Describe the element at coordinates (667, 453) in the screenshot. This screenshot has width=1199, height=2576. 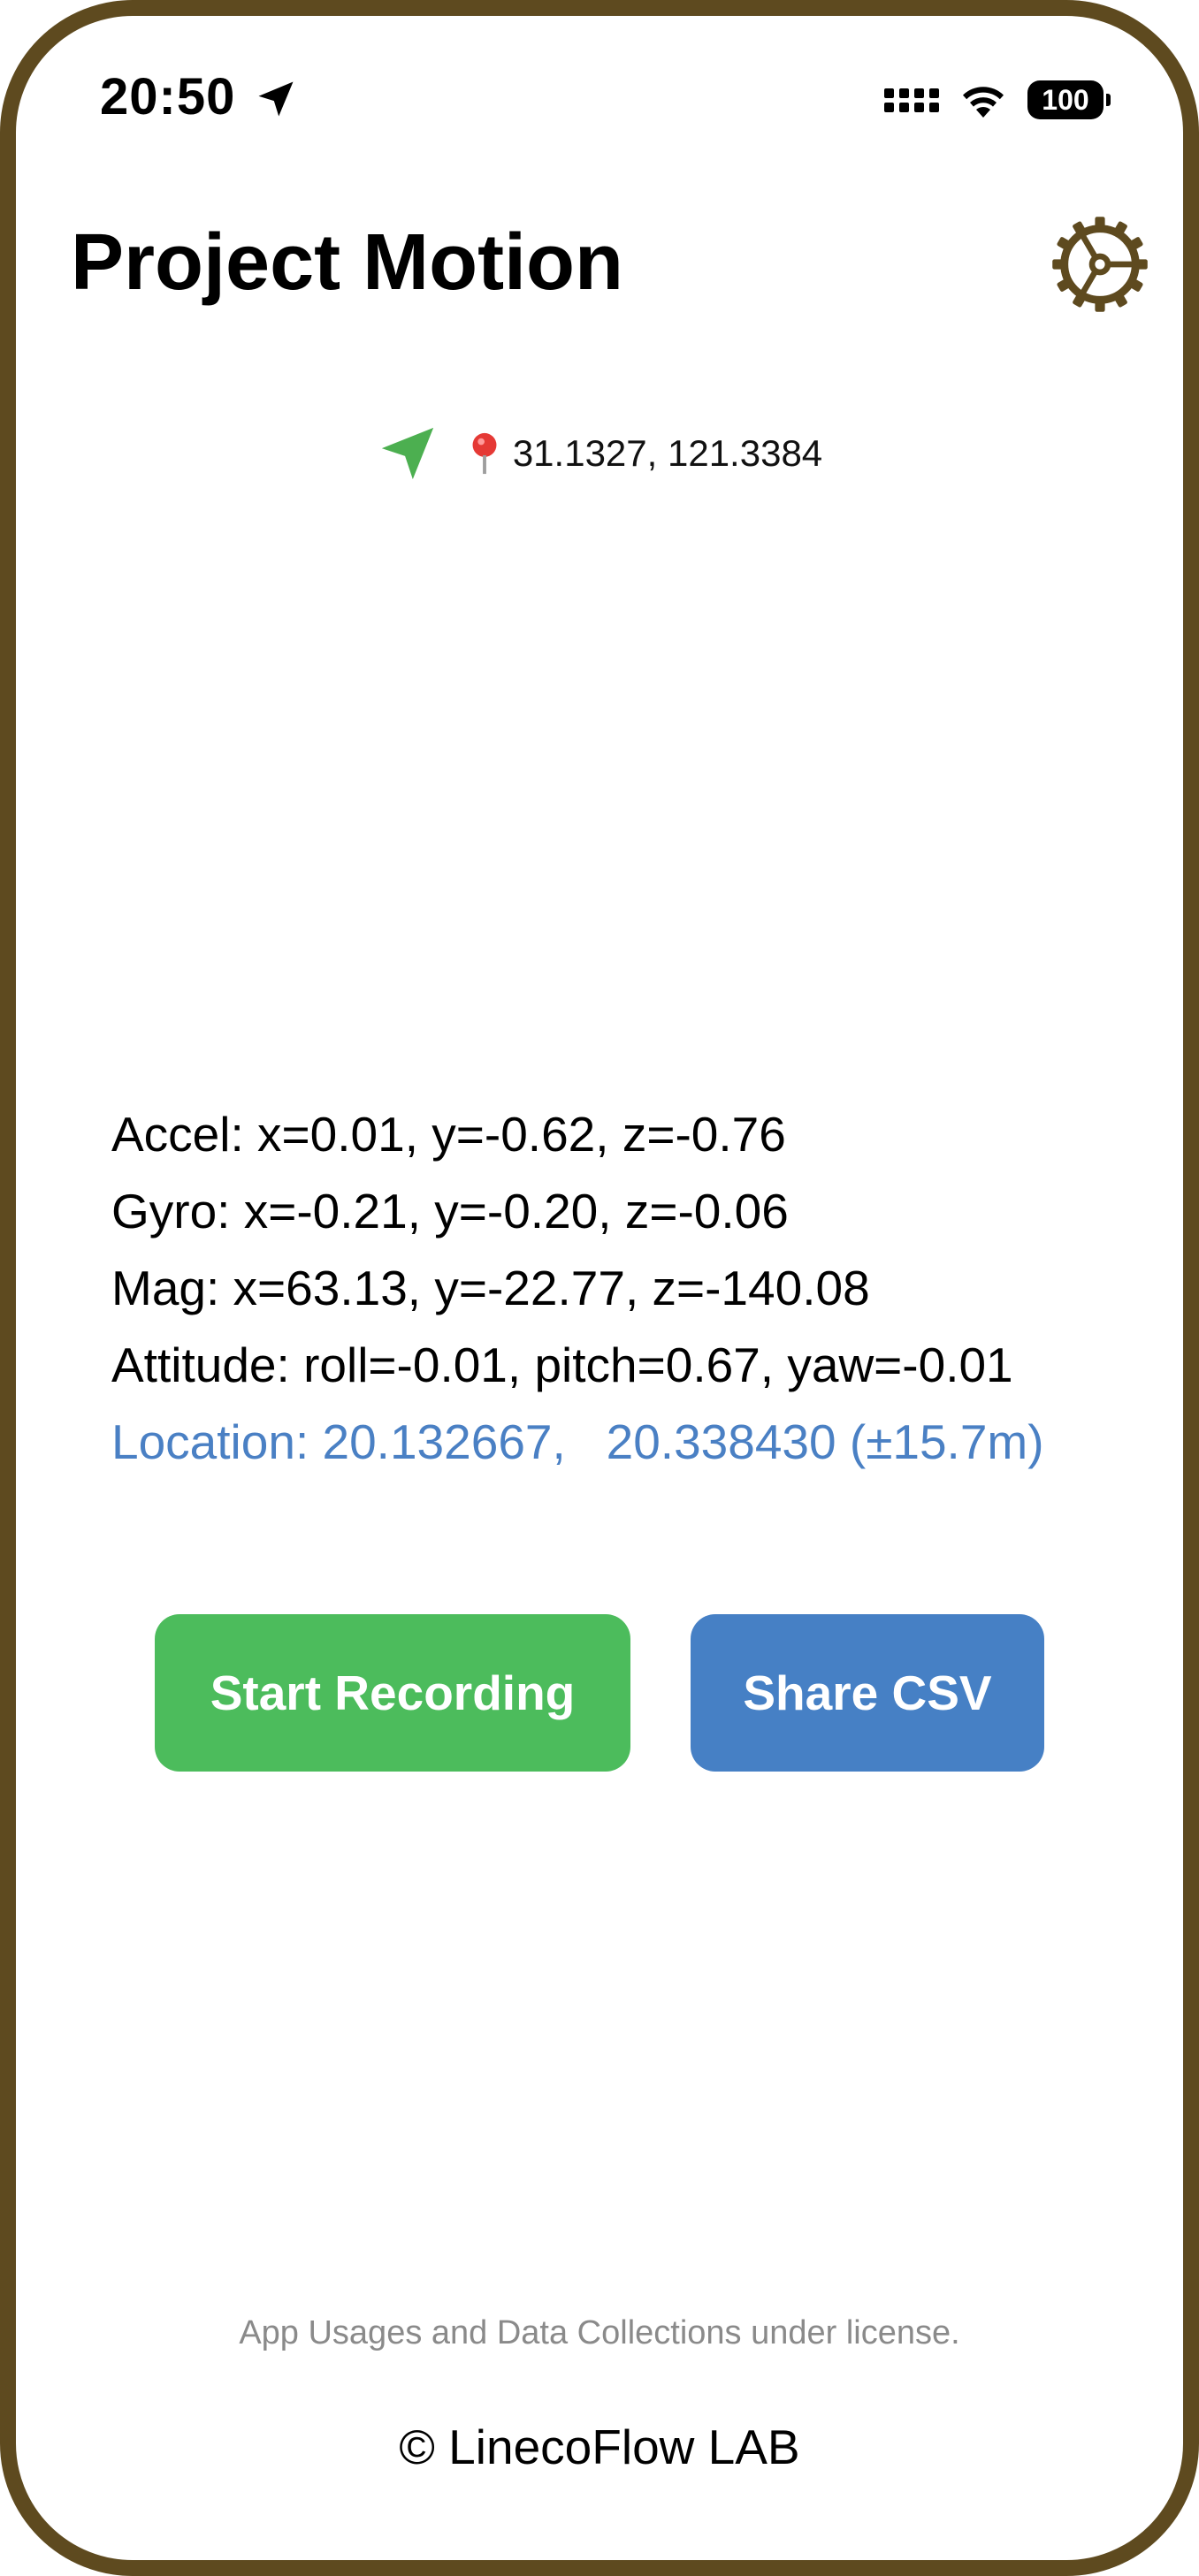
I see `location-coords: 31.1327, 121.3384` at that location.